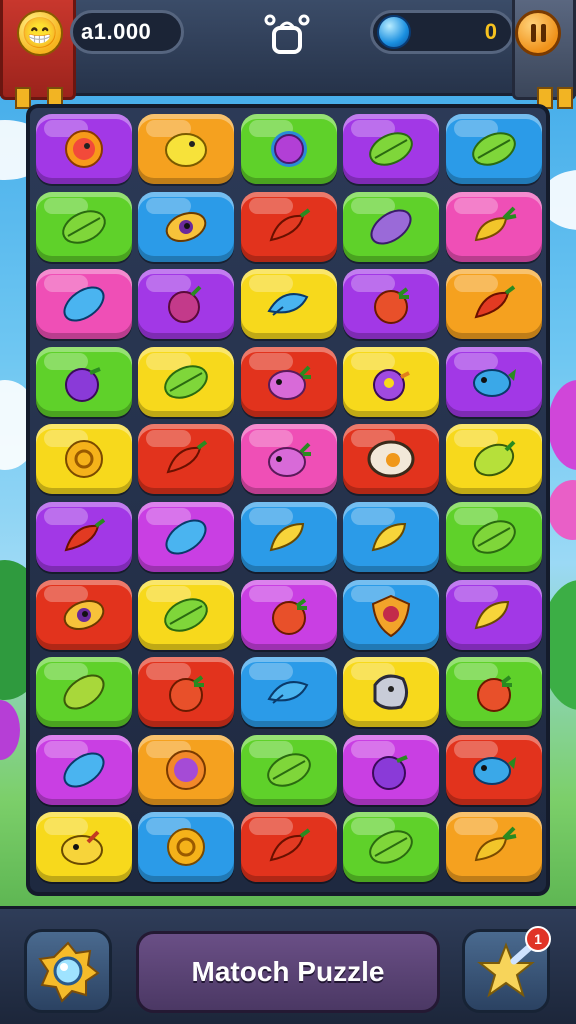  I want to click on tile-r1-c1, so click(84, 149).